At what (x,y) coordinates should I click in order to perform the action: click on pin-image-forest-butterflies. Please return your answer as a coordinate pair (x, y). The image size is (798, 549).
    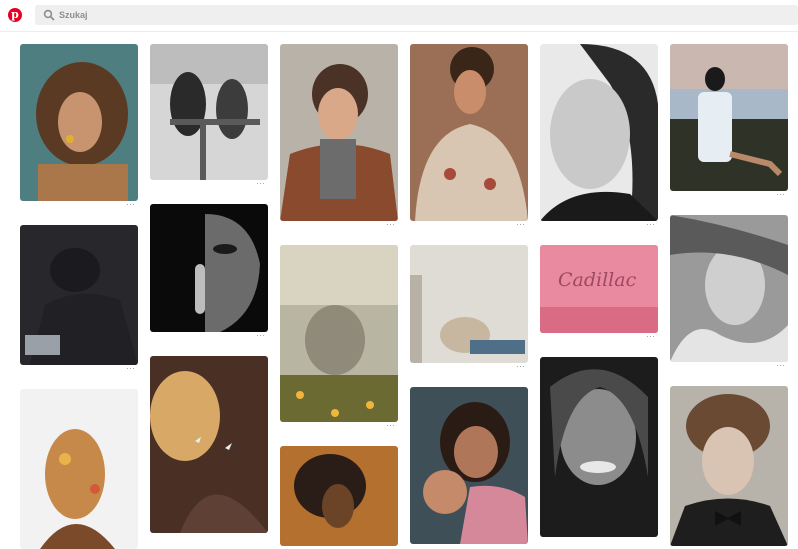
    Looking at the image, I should click on (209, 444).